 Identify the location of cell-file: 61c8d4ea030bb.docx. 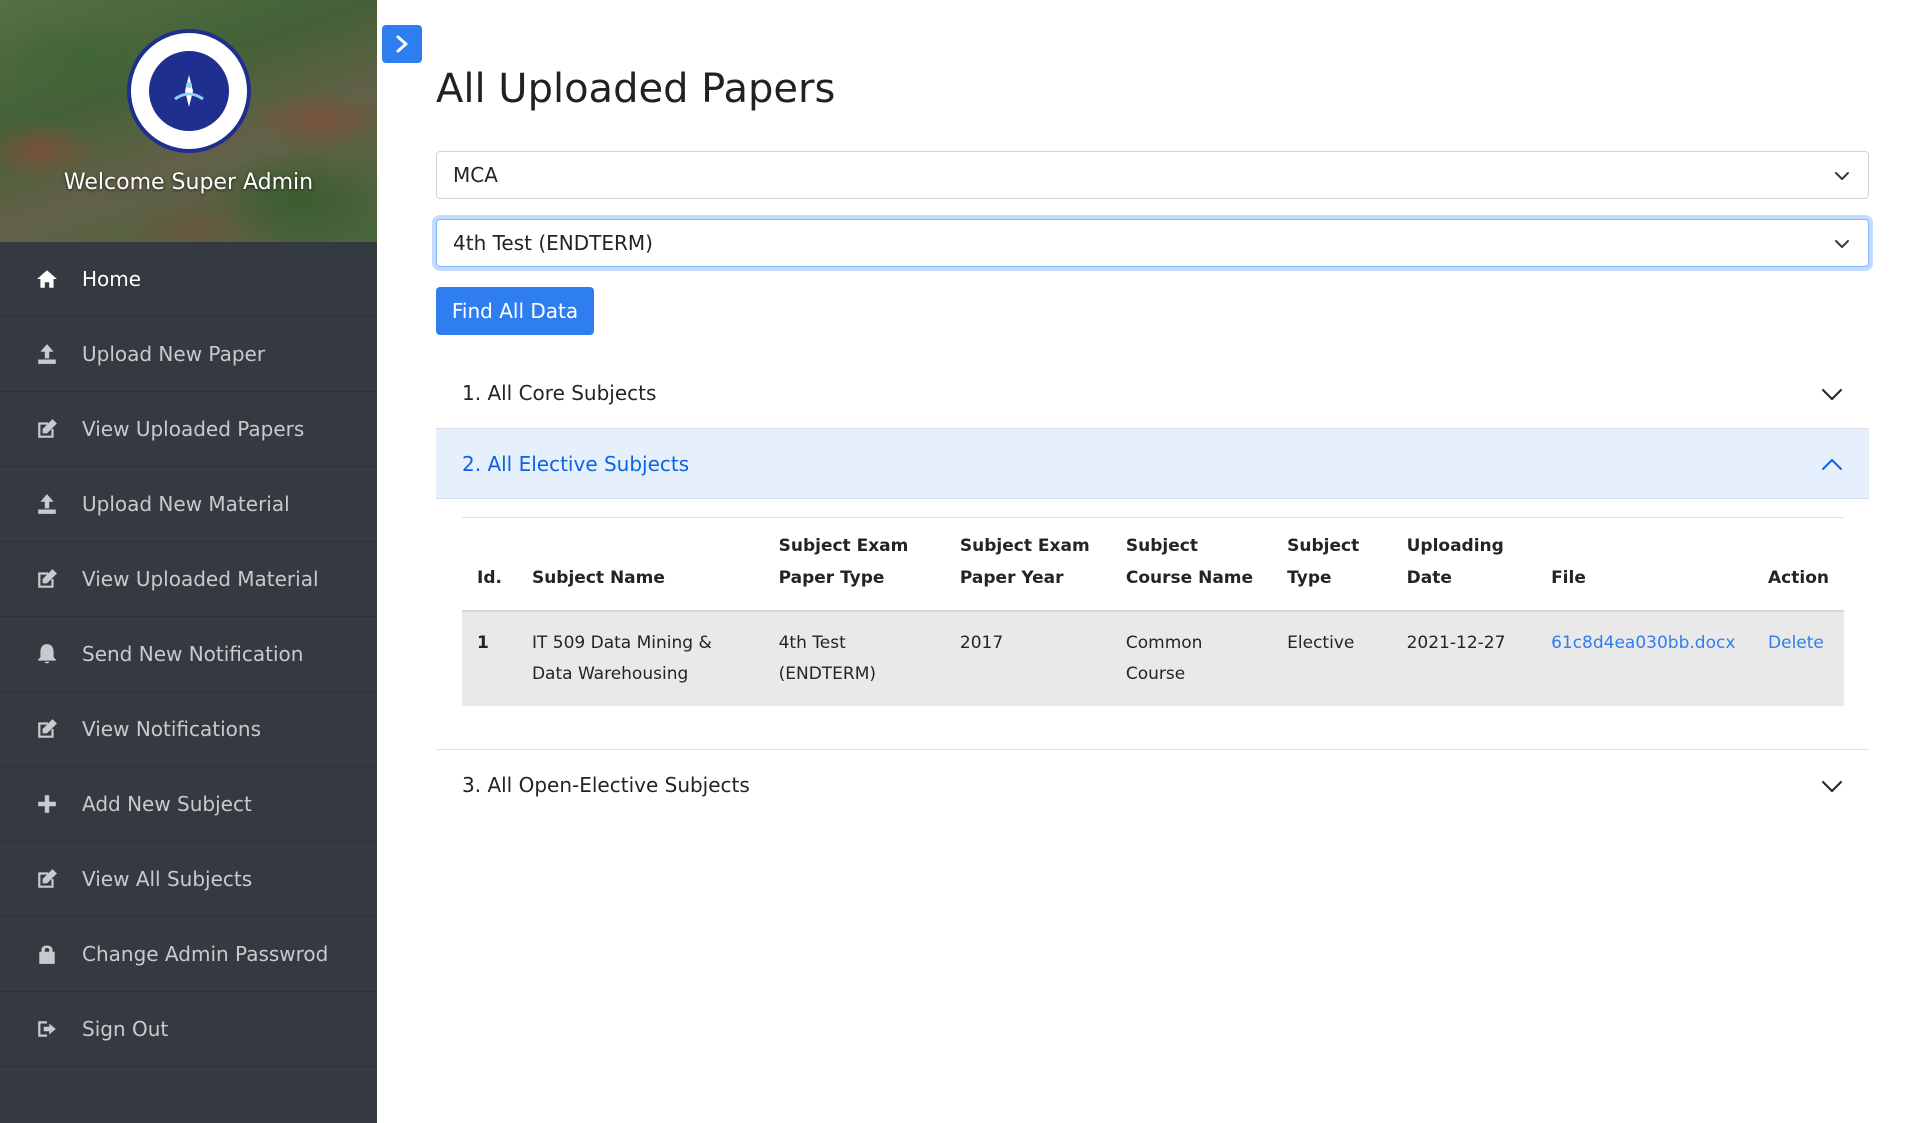
(1645, 658).